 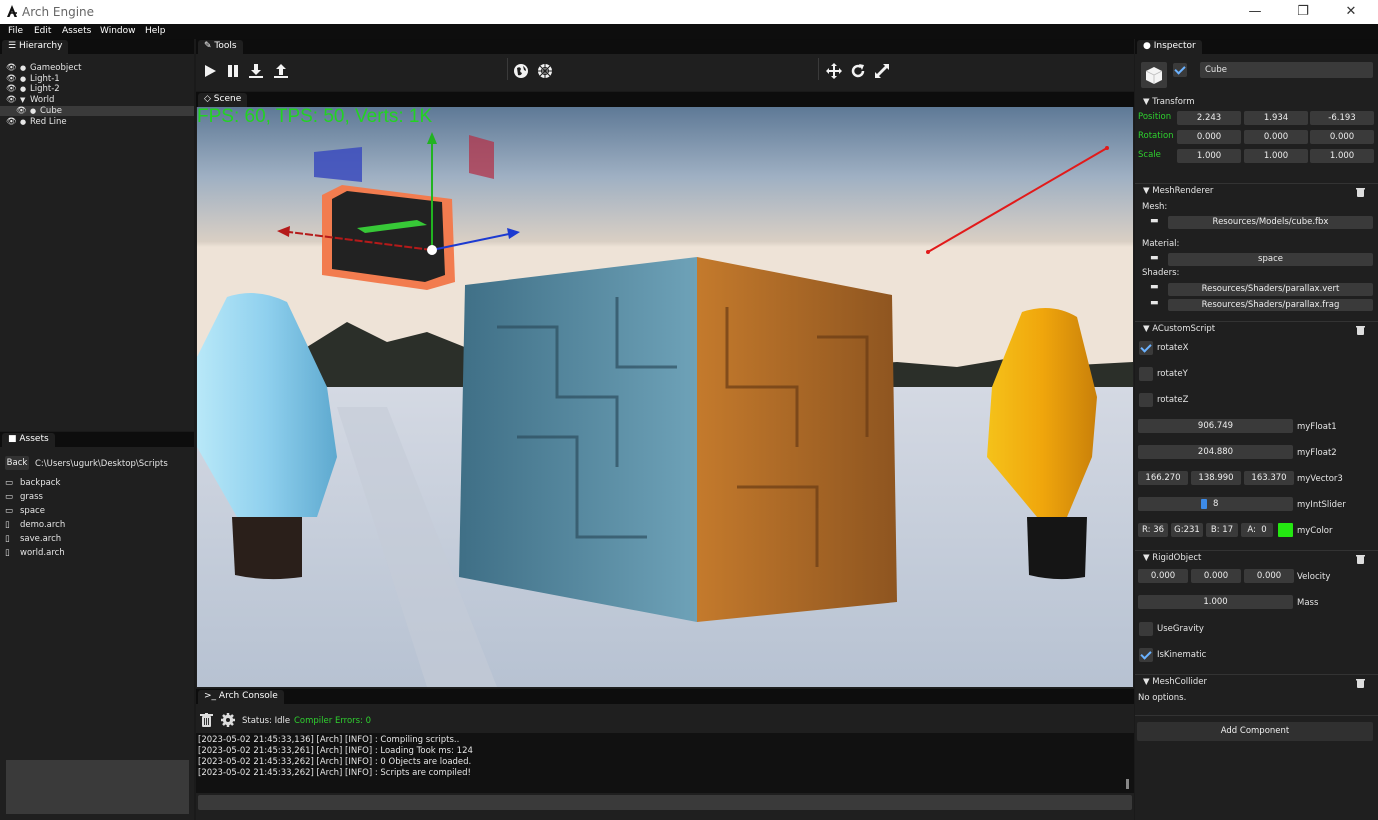 I want to click on position-y: 1.934, so click(x=1276, y=118).